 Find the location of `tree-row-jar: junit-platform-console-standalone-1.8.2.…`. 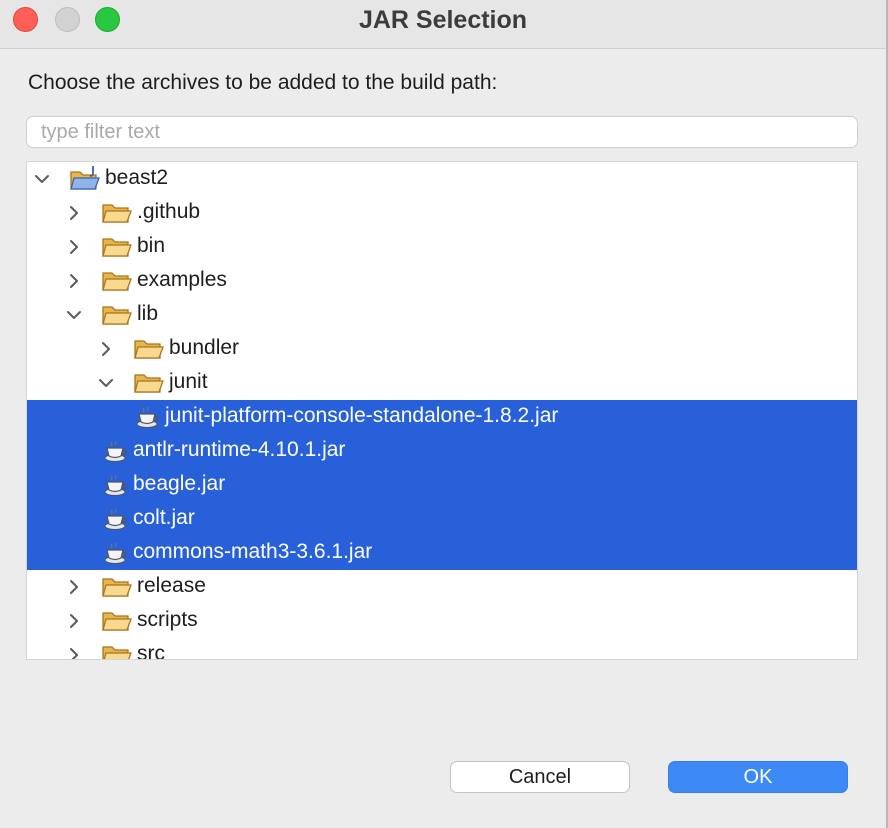

tree-row-jar: junit-platform-console-standalone-1.8.2.… is located at coordinates (442, 417).